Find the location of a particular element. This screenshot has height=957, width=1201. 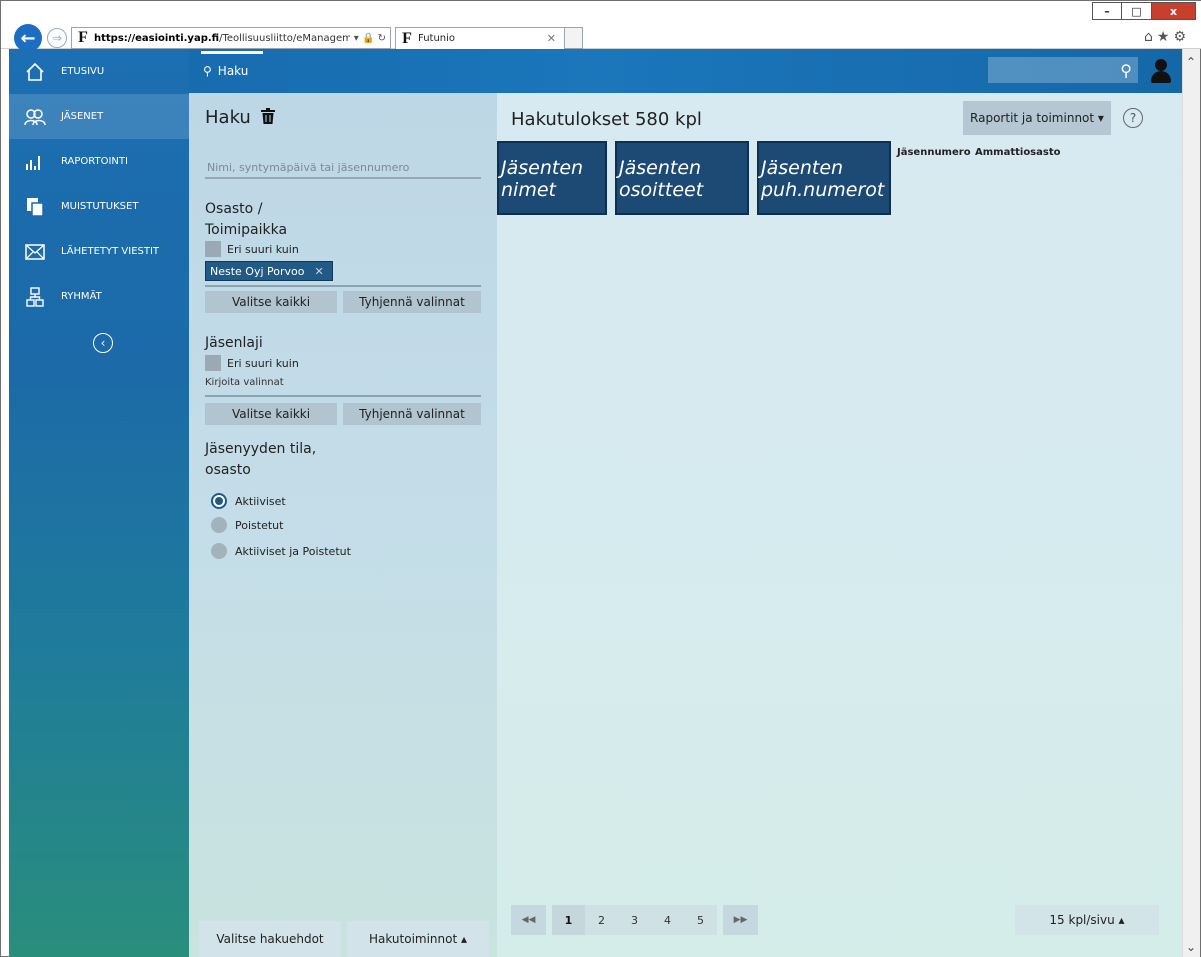

sidebar-item-label: ETUSIVU is located at coordinates (83, 71).